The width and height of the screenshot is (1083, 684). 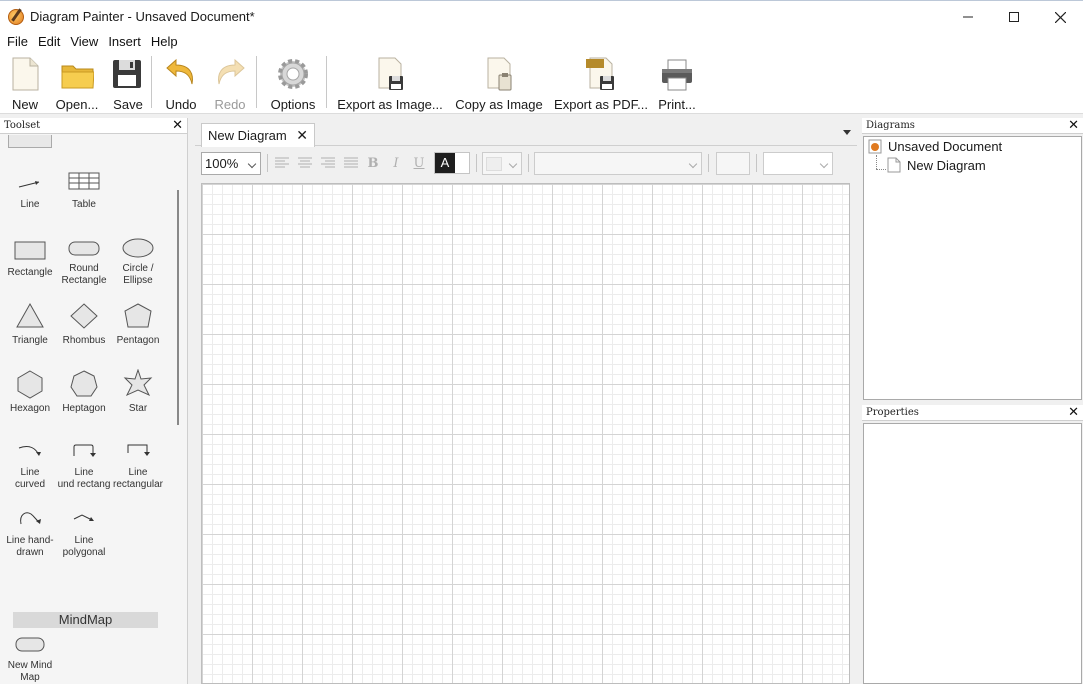 I want to click on window-controls, so click(x=1014, y=17).